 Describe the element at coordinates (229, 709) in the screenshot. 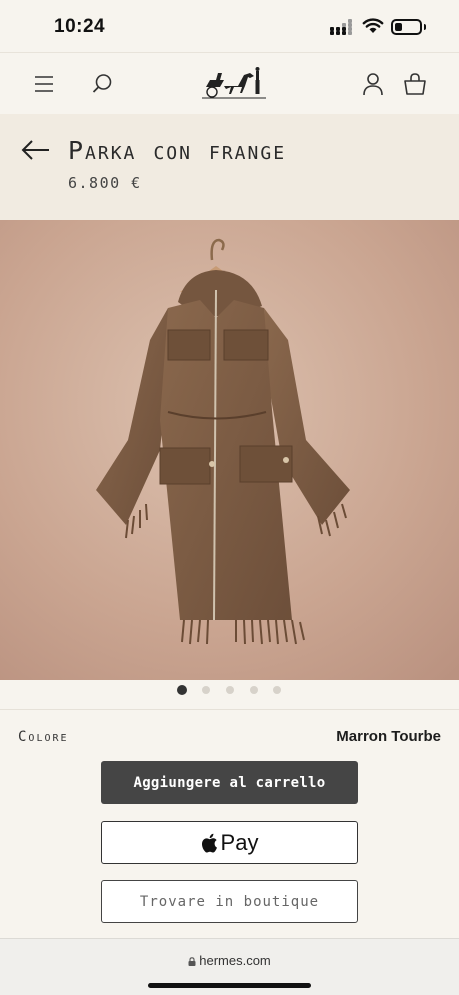

I see `section-divider` at that location.